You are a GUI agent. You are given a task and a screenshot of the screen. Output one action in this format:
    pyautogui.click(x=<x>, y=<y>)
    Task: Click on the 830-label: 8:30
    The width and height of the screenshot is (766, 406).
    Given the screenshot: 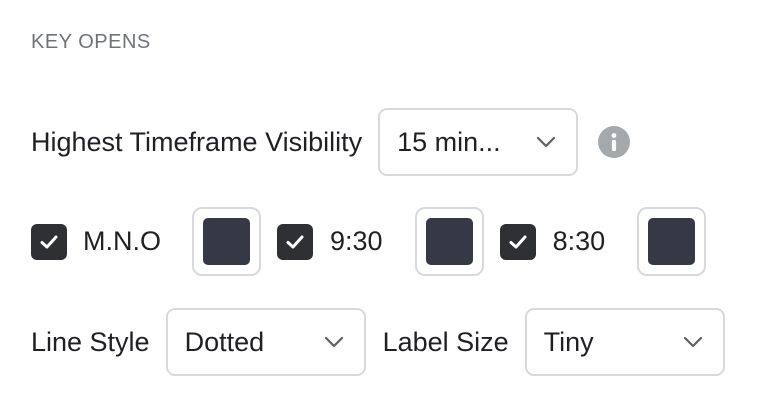 What is the action you would take?
    pyautogui.click(x=579, y=241)
    